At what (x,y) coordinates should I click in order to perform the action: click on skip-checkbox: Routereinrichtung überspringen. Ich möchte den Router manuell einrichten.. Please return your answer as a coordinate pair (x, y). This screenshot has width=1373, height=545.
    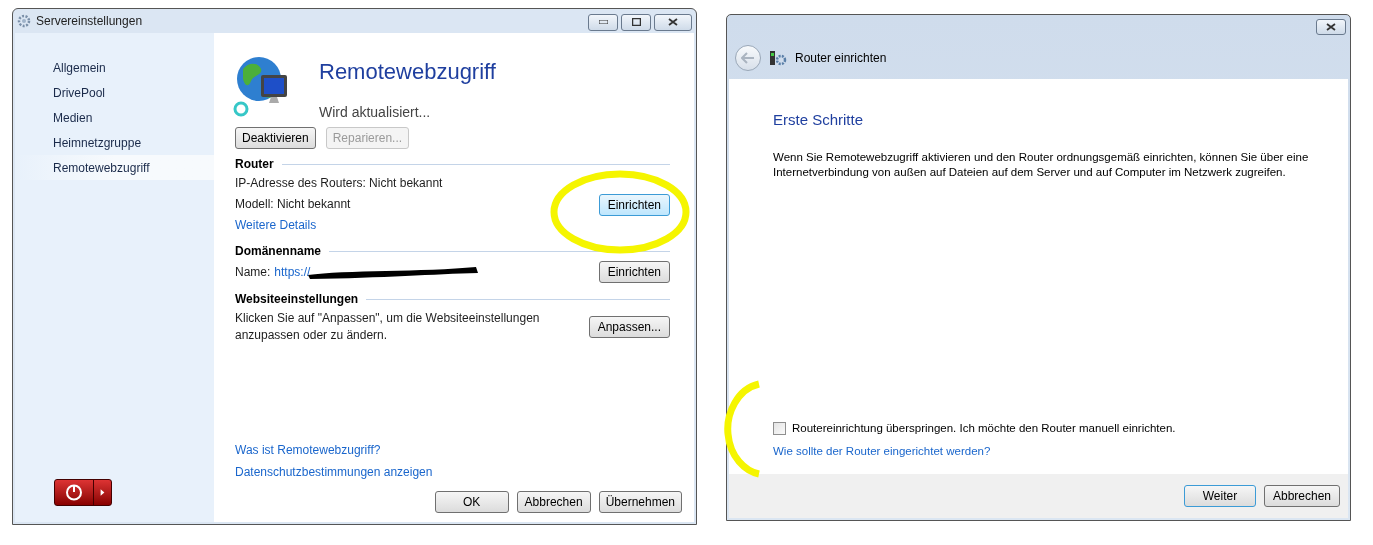
    Looking at the image, I should click on (1045, 428).